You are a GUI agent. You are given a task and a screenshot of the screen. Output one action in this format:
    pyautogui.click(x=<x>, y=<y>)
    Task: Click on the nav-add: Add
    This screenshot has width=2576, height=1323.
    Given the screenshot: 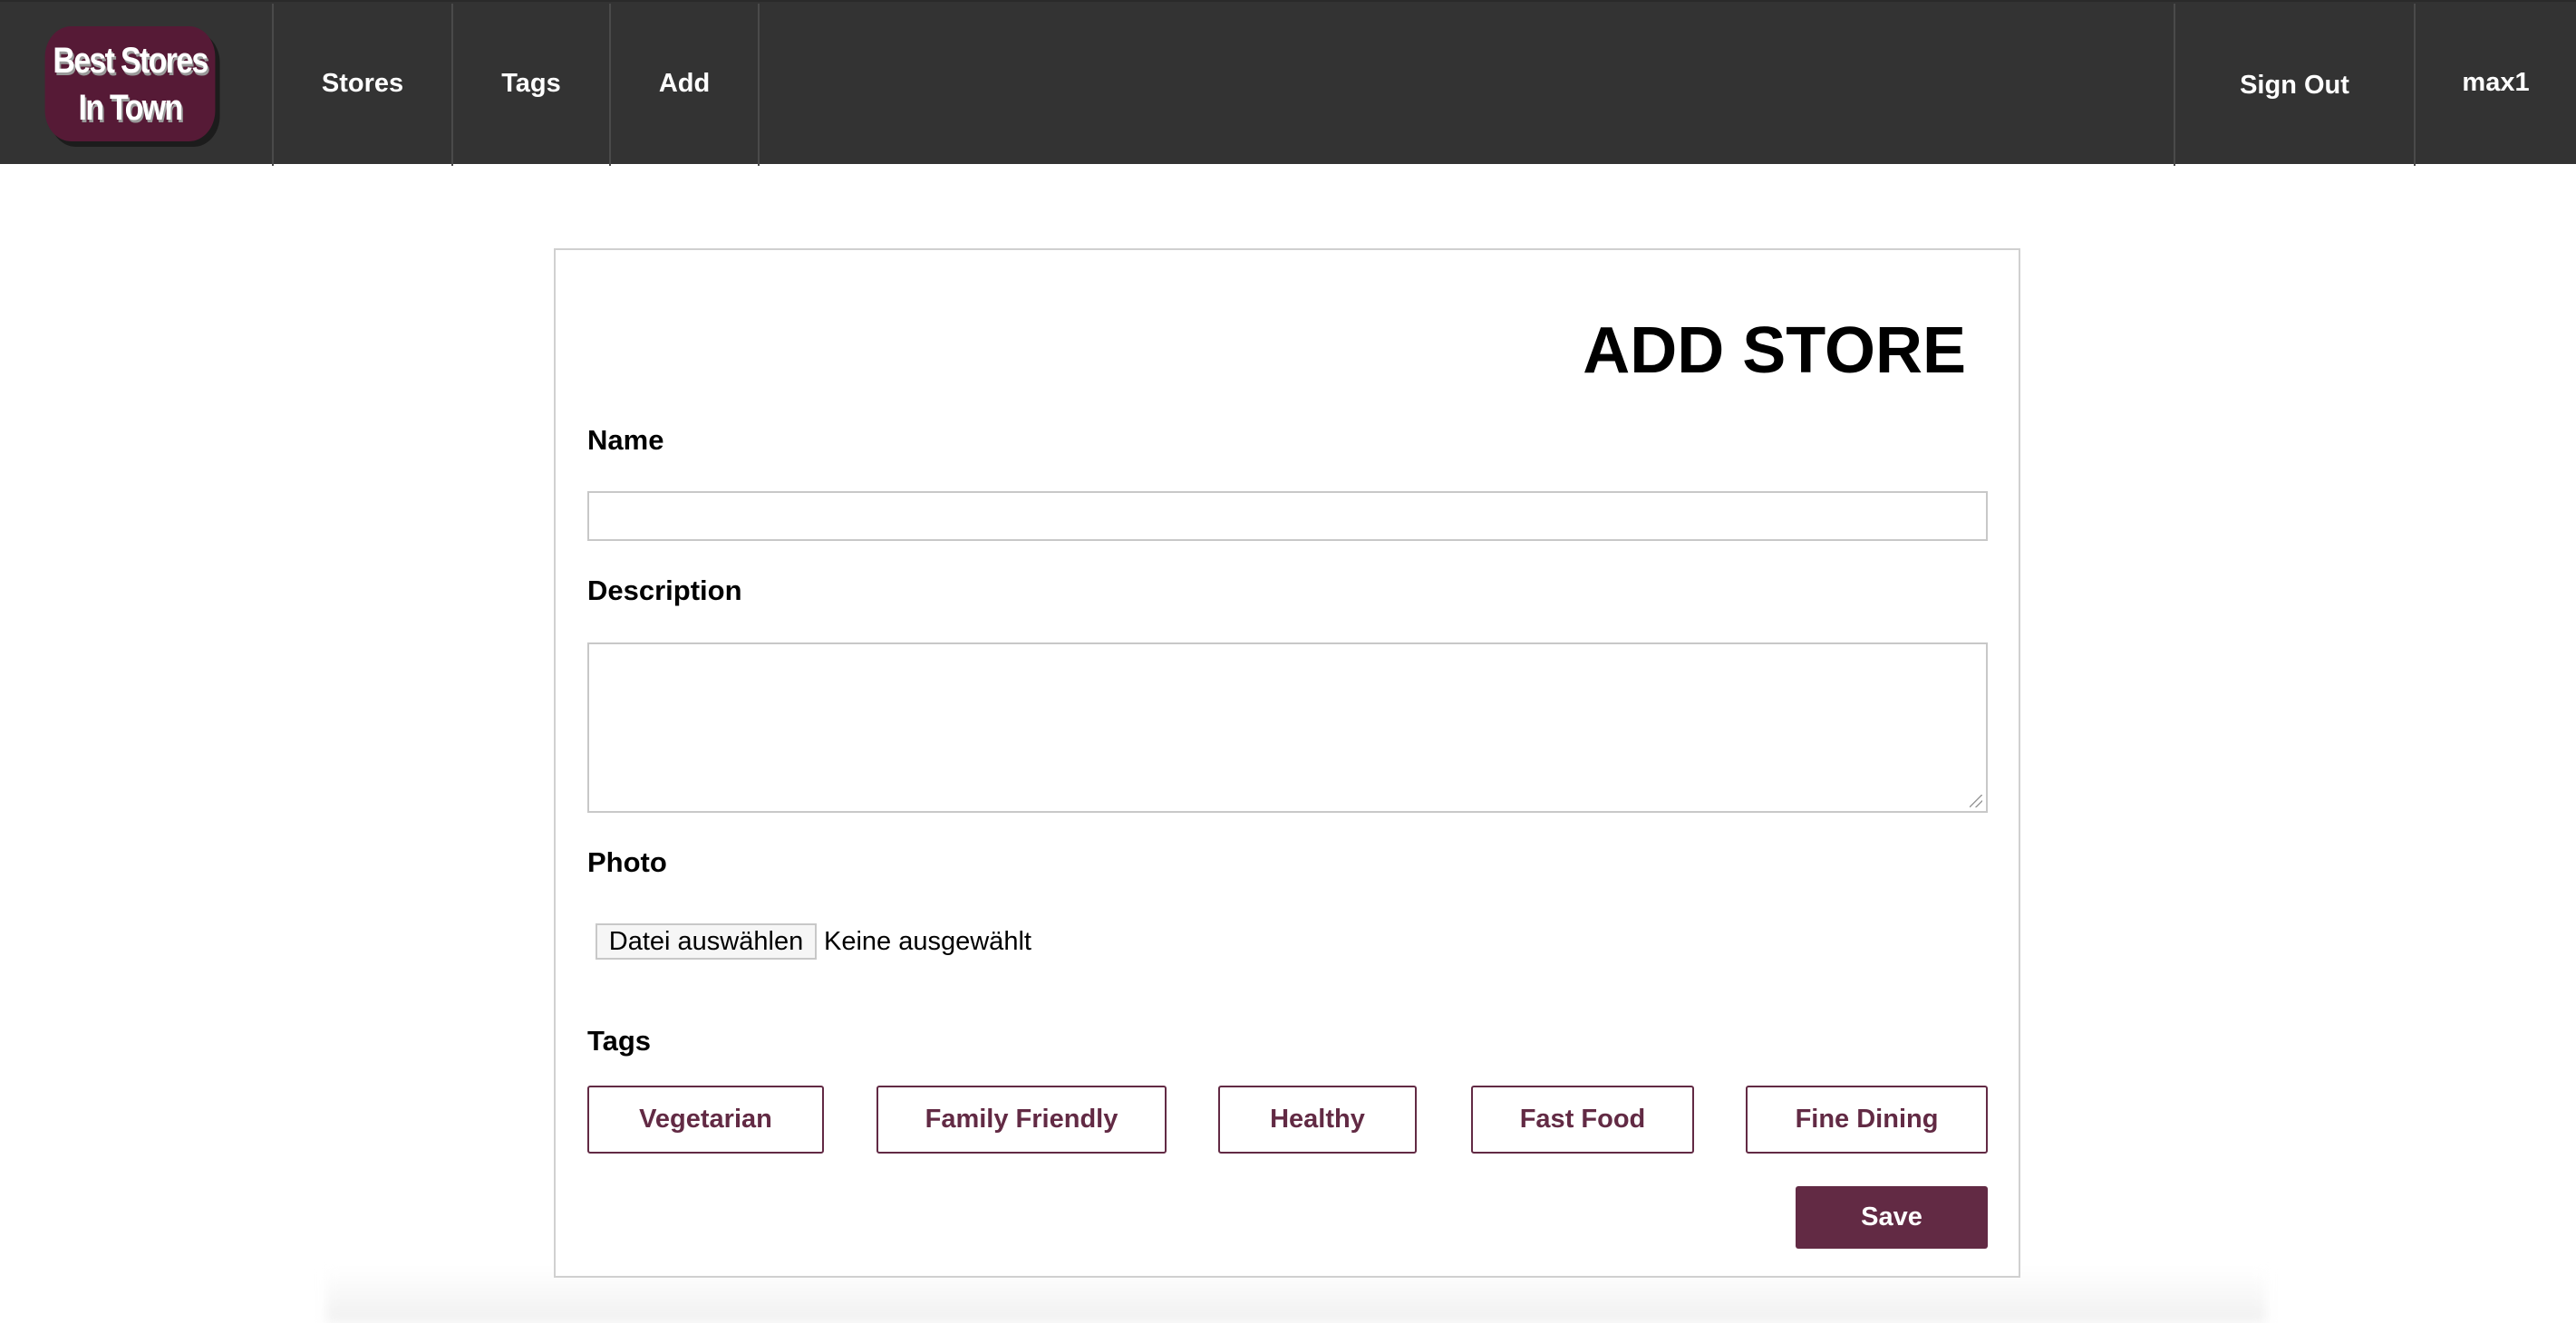 What is the action you would take?
    pyautogui.click(x=684, y=84)
    